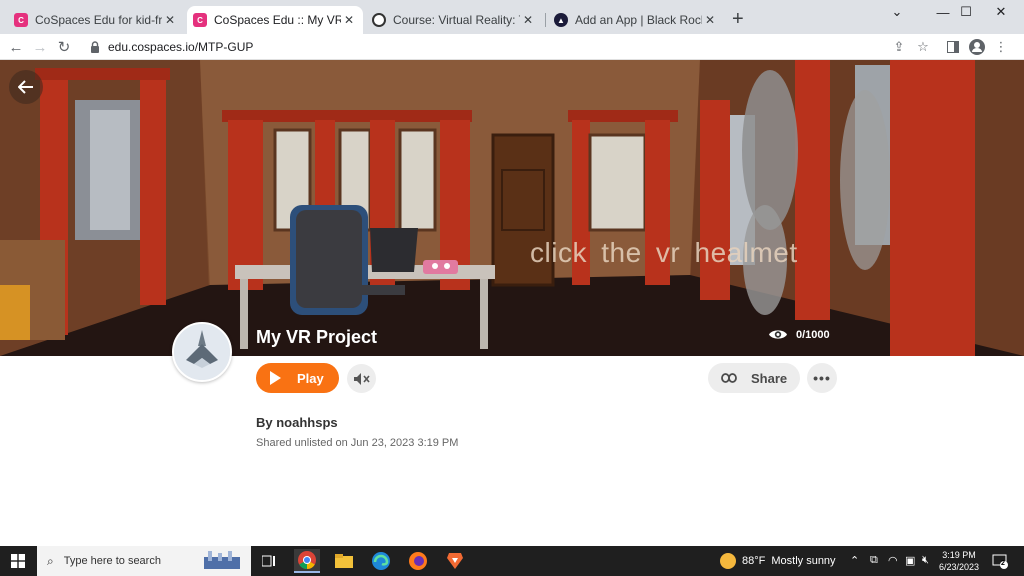 The height and width of the screenshot is (576, 1024). I want to click on browser-tab-3: Course: Virtual Reality: The Futur ✕, so click(454, 20).